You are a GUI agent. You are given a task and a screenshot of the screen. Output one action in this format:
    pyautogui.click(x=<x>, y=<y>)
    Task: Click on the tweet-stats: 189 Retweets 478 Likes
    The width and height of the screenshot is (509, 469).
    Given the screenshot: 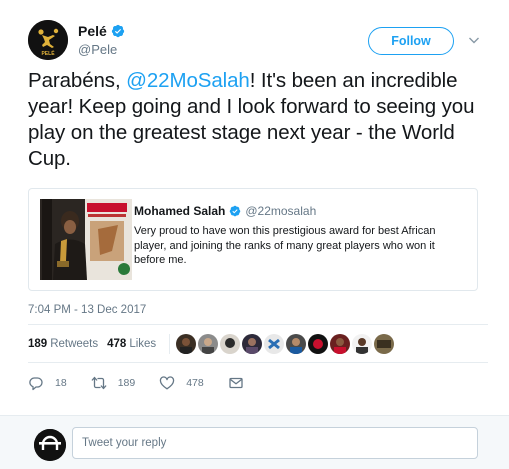 What is the action you would take?
    pyautogui.click(x=211, y=344)
    